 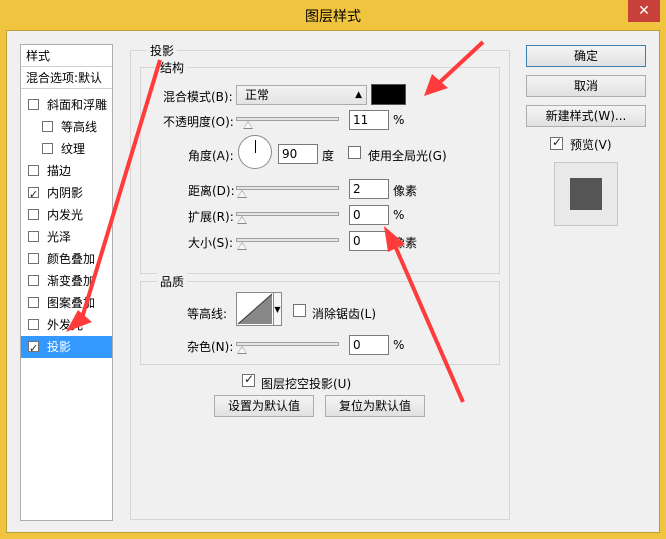 What do you see at coordinates (344, 314) in the screenshot?
I see `antialias-label: 消除锯齿(L)` at bounding box center [344, 314].